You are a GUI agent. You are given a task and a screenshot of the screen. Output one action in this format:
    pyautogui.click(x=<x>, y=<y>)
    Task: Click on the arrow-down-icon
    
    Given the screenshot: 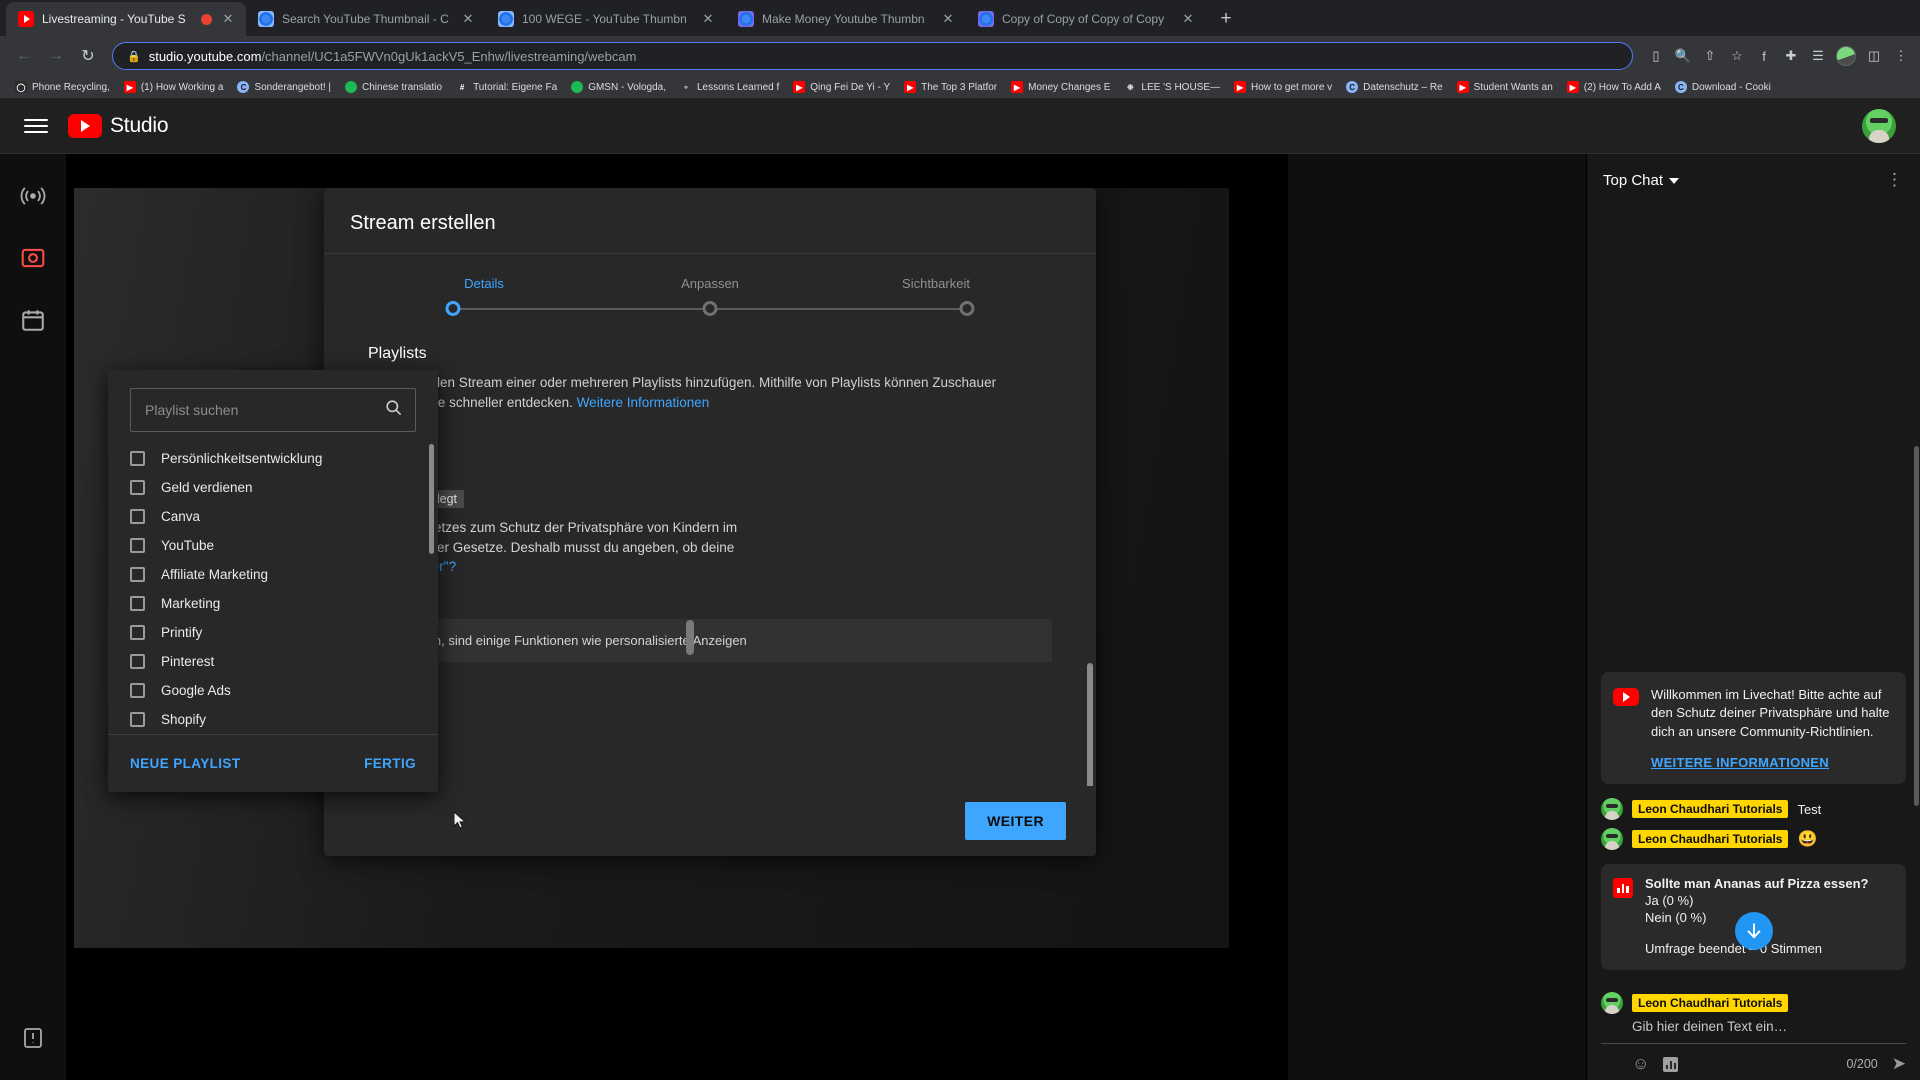 What is the action you would take?
    pyautogui.click(x=1753, y=931)
    